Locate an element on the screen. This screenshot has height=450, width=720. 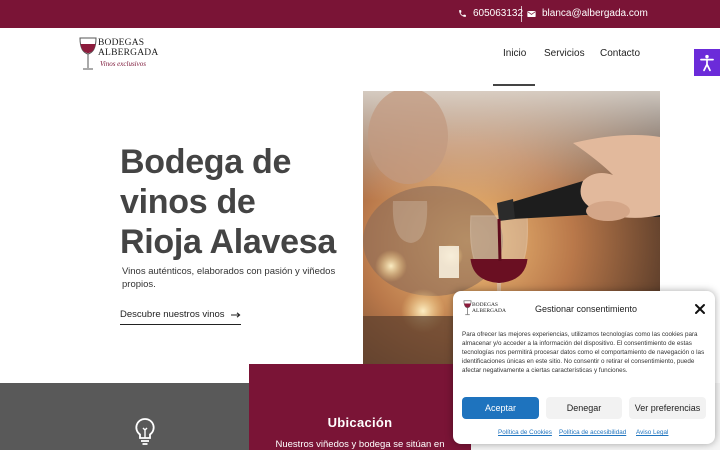
legal-notice-link: Aviso Legal is located at coordinates (652, 432).